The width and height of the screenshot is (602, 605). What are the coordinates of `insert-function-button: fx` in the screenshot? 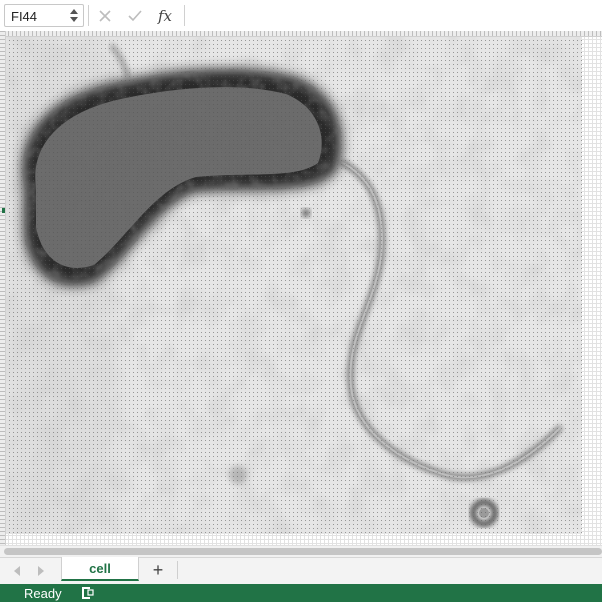 It's located at (165, 16).